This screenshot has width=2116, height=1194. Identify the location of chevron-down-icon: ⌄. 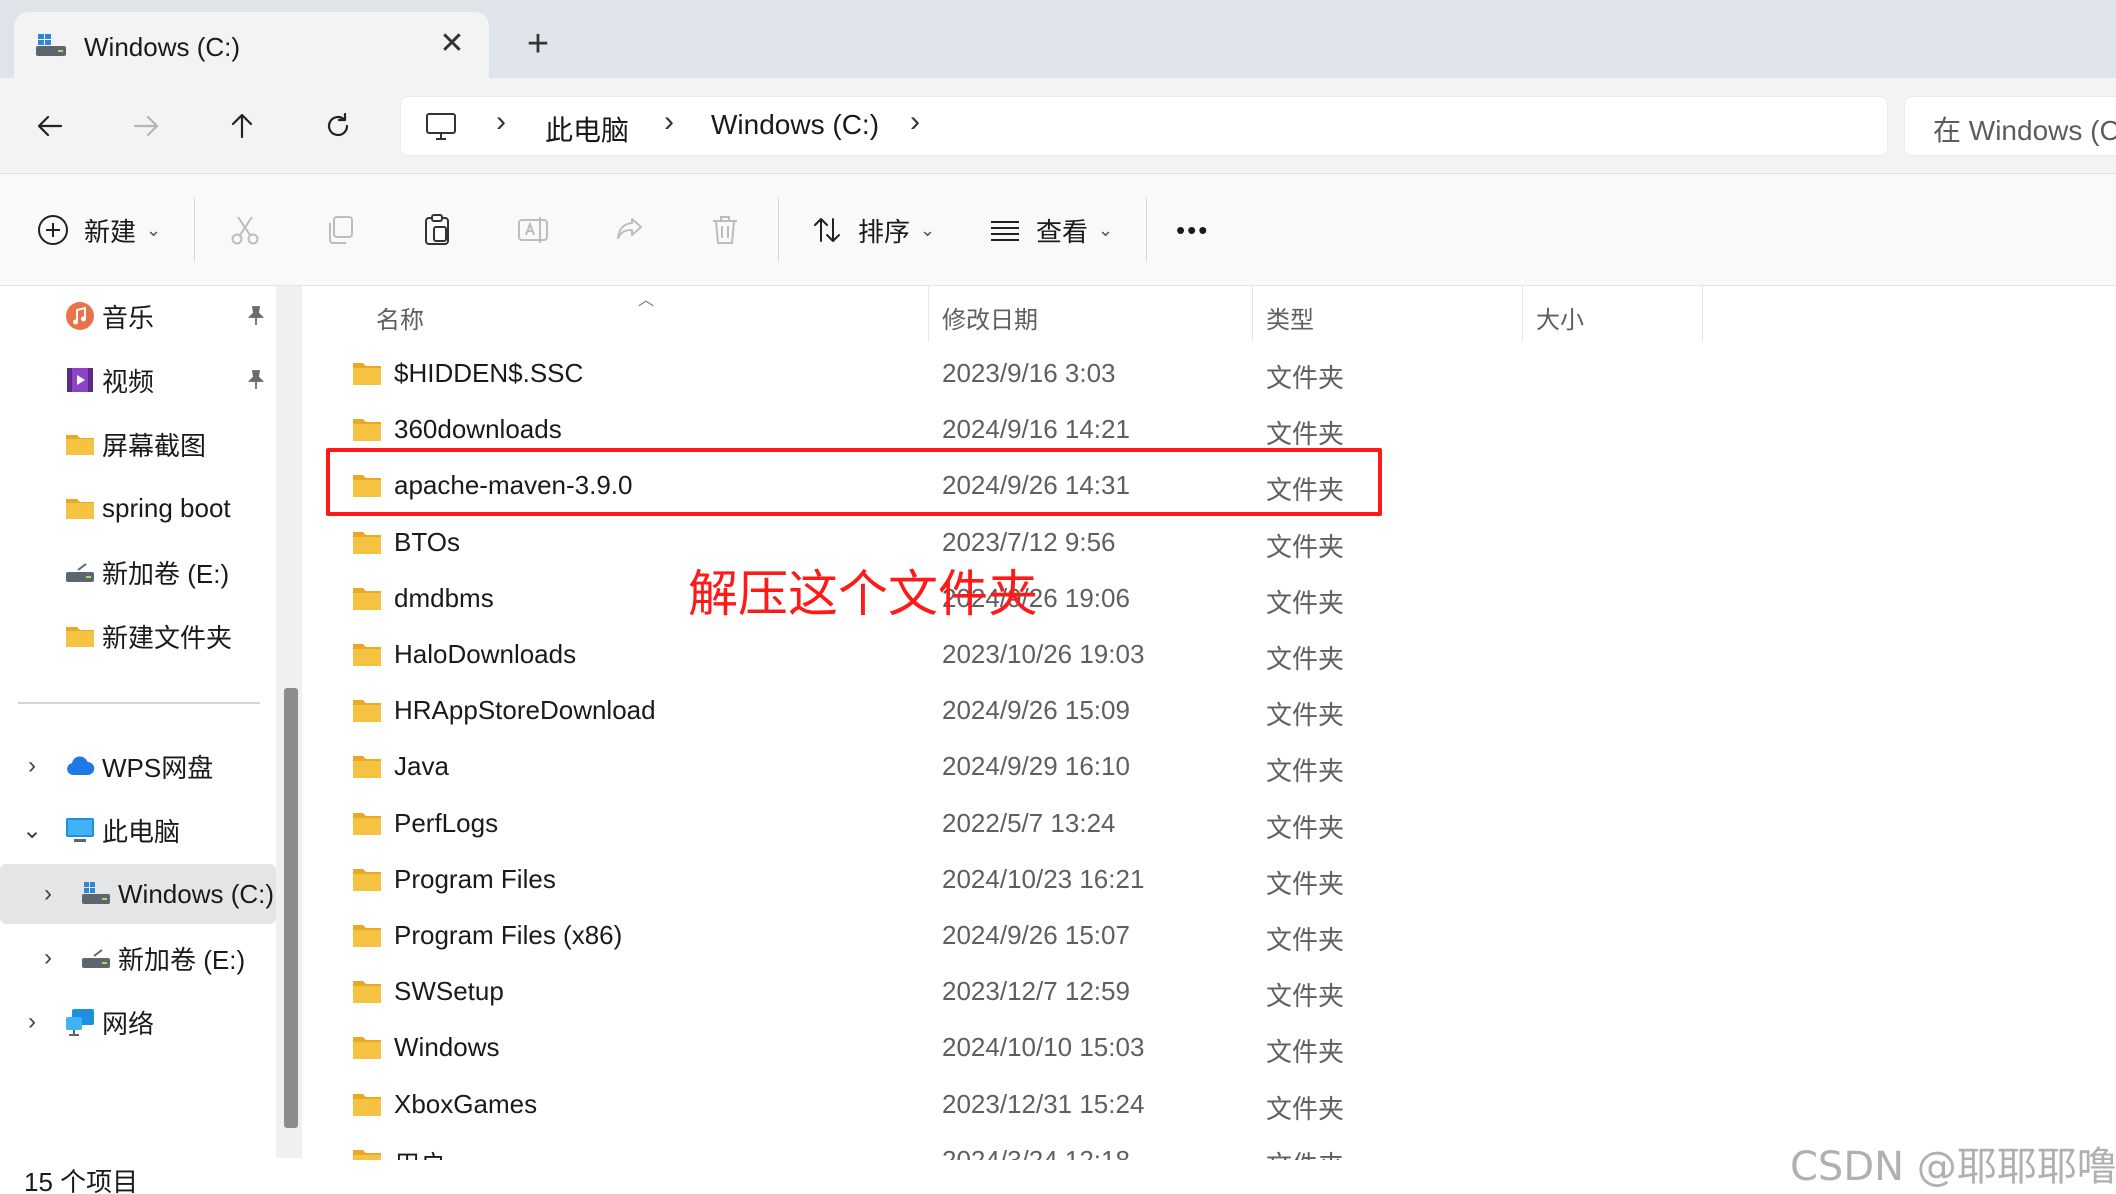
(32, 830).